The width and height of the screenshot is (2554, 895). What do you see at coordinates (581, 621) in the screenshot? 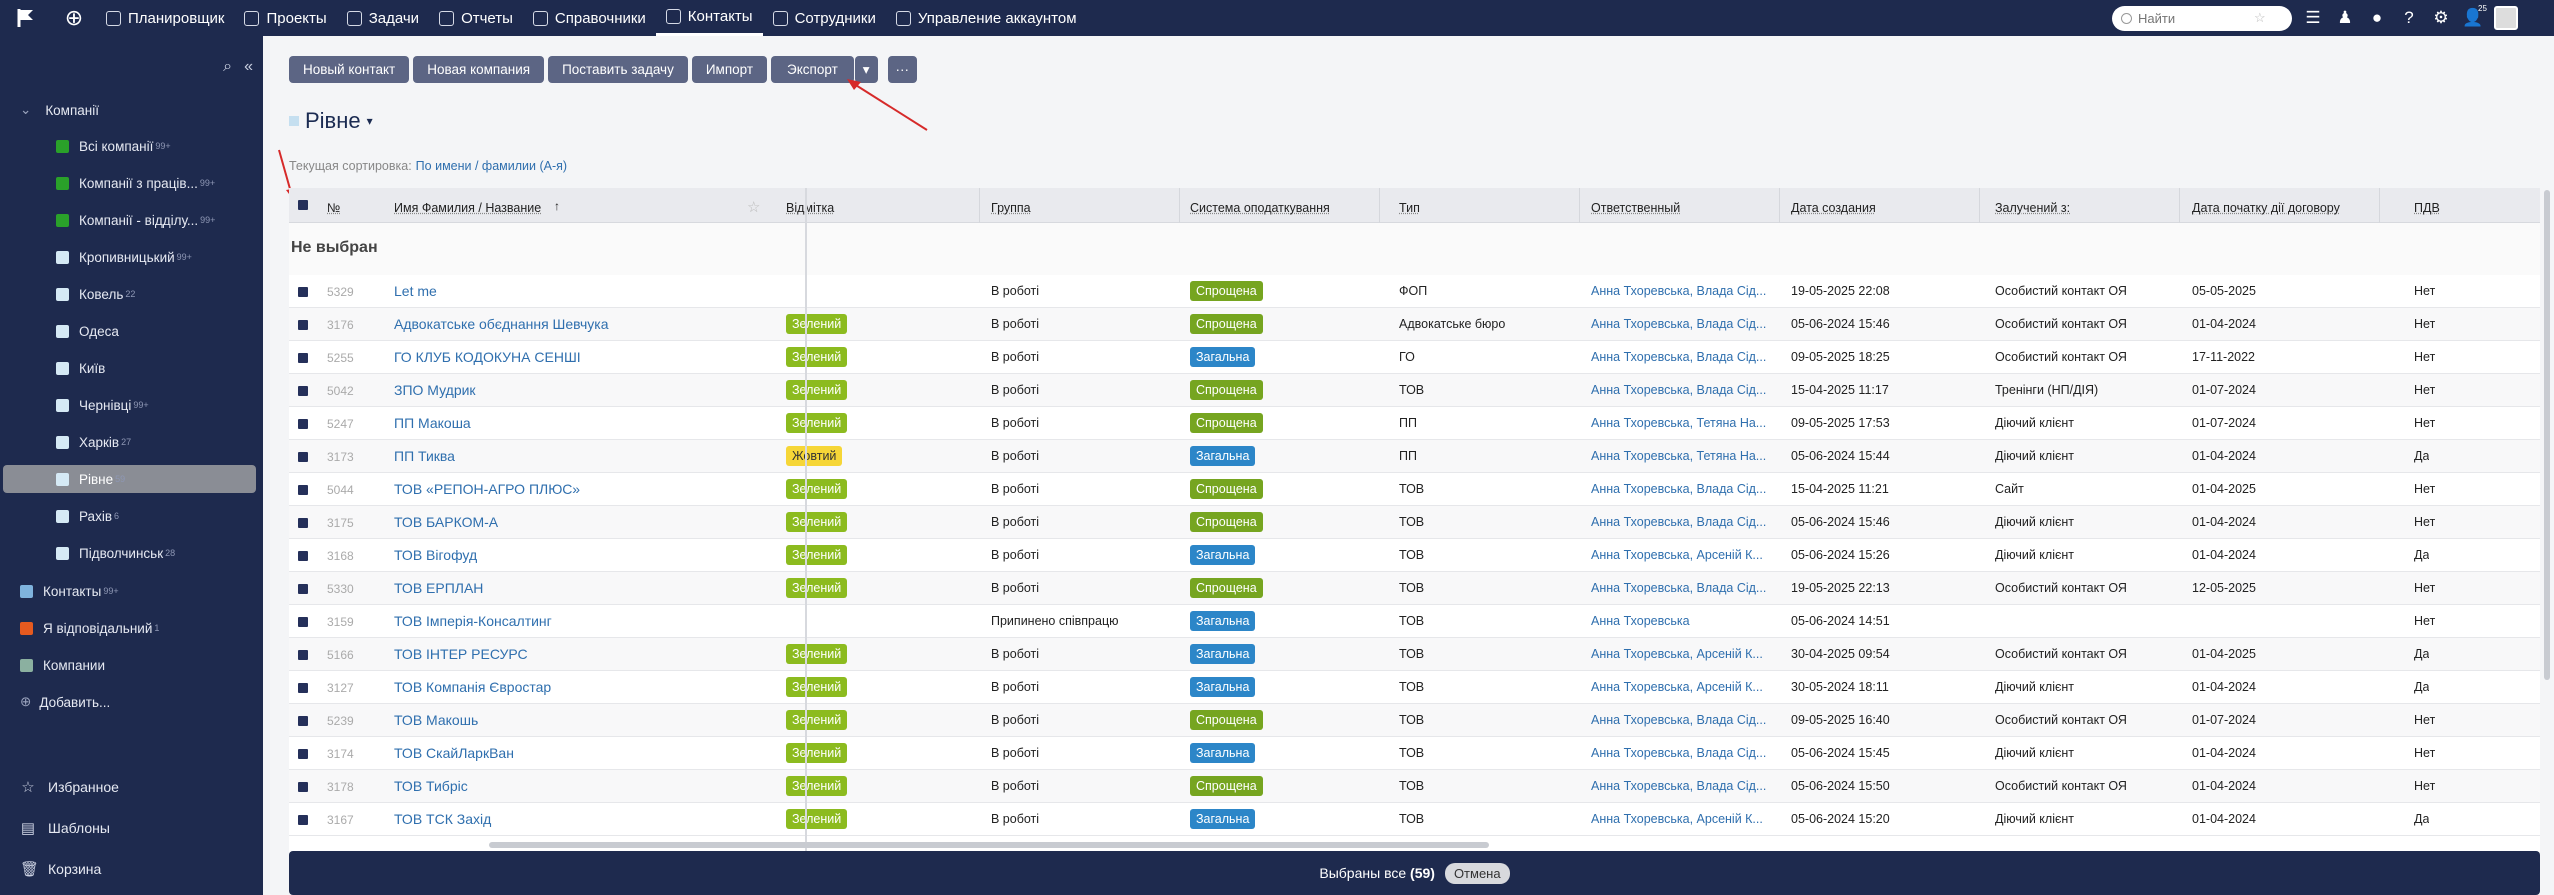
I see `row-name-link: ТОВ Імперія-Консалтинг` at bounding box center [581, 621].